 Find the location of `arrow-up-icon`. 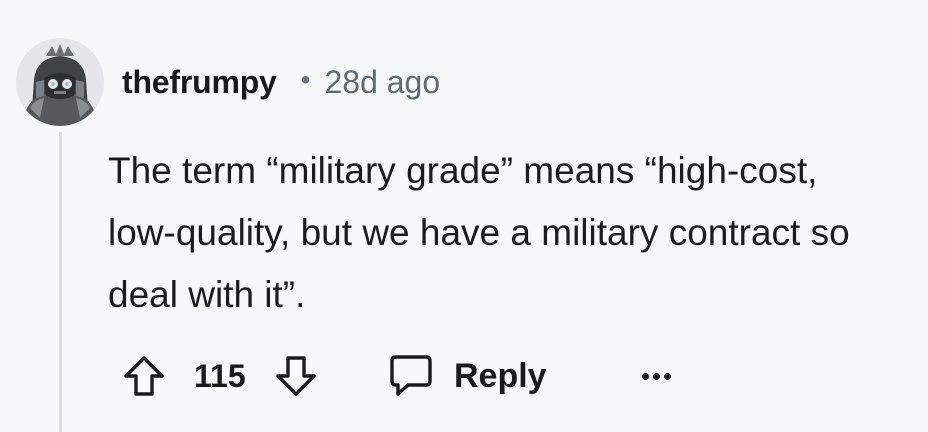

arrow-up-icon is located at coordinates (144, 376).